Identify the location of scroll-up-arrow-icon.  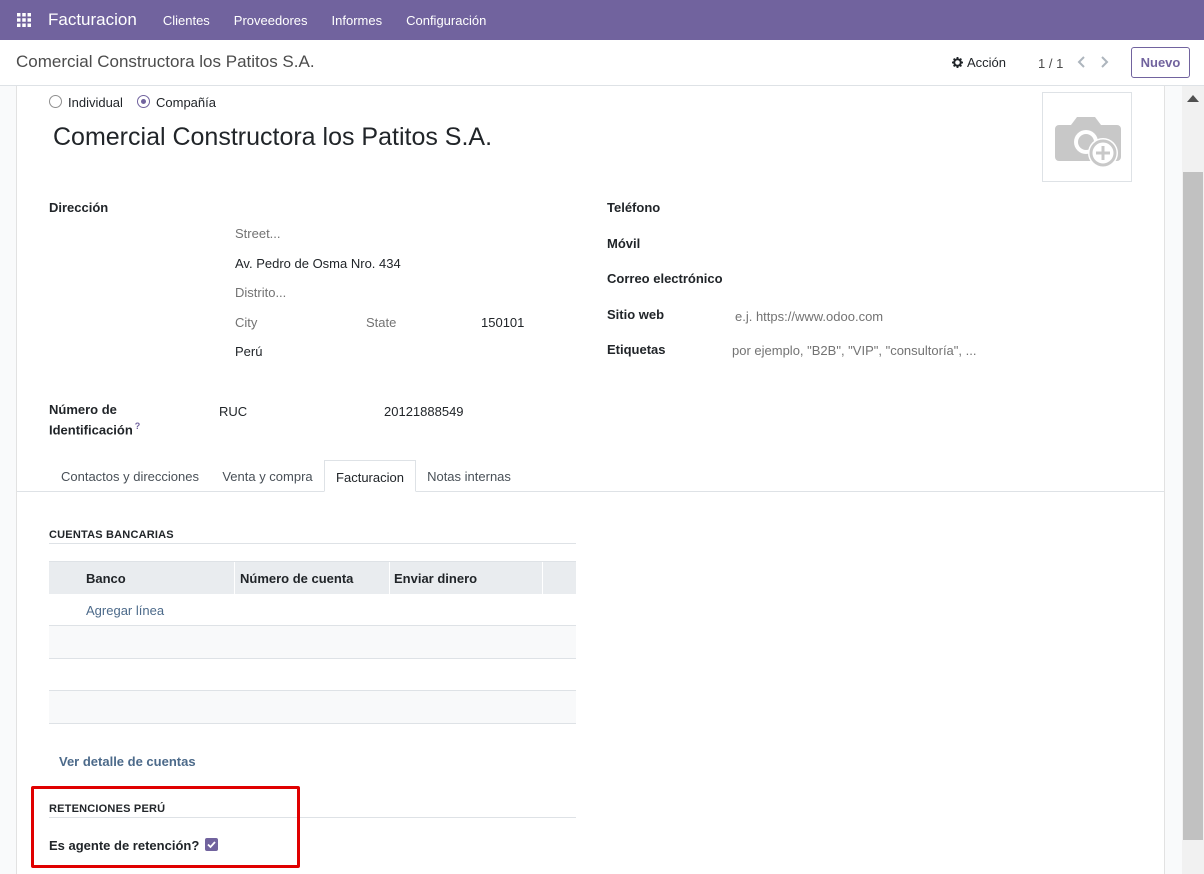
(1193, 98).